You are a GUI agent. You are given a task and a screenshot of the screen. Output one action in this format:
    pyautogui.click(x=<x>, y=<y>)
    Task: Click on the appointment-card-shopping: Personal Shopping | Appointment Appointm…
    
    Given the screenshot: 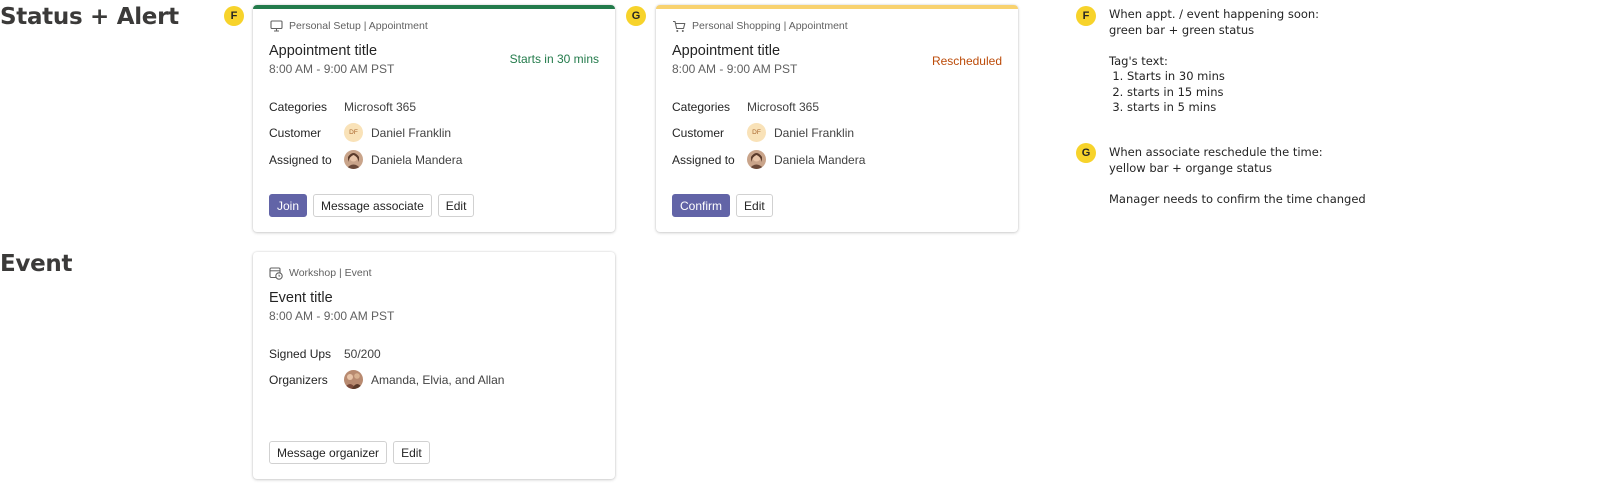 What is the action you would take?
    pyautogui.click(x=837, y=118)
    